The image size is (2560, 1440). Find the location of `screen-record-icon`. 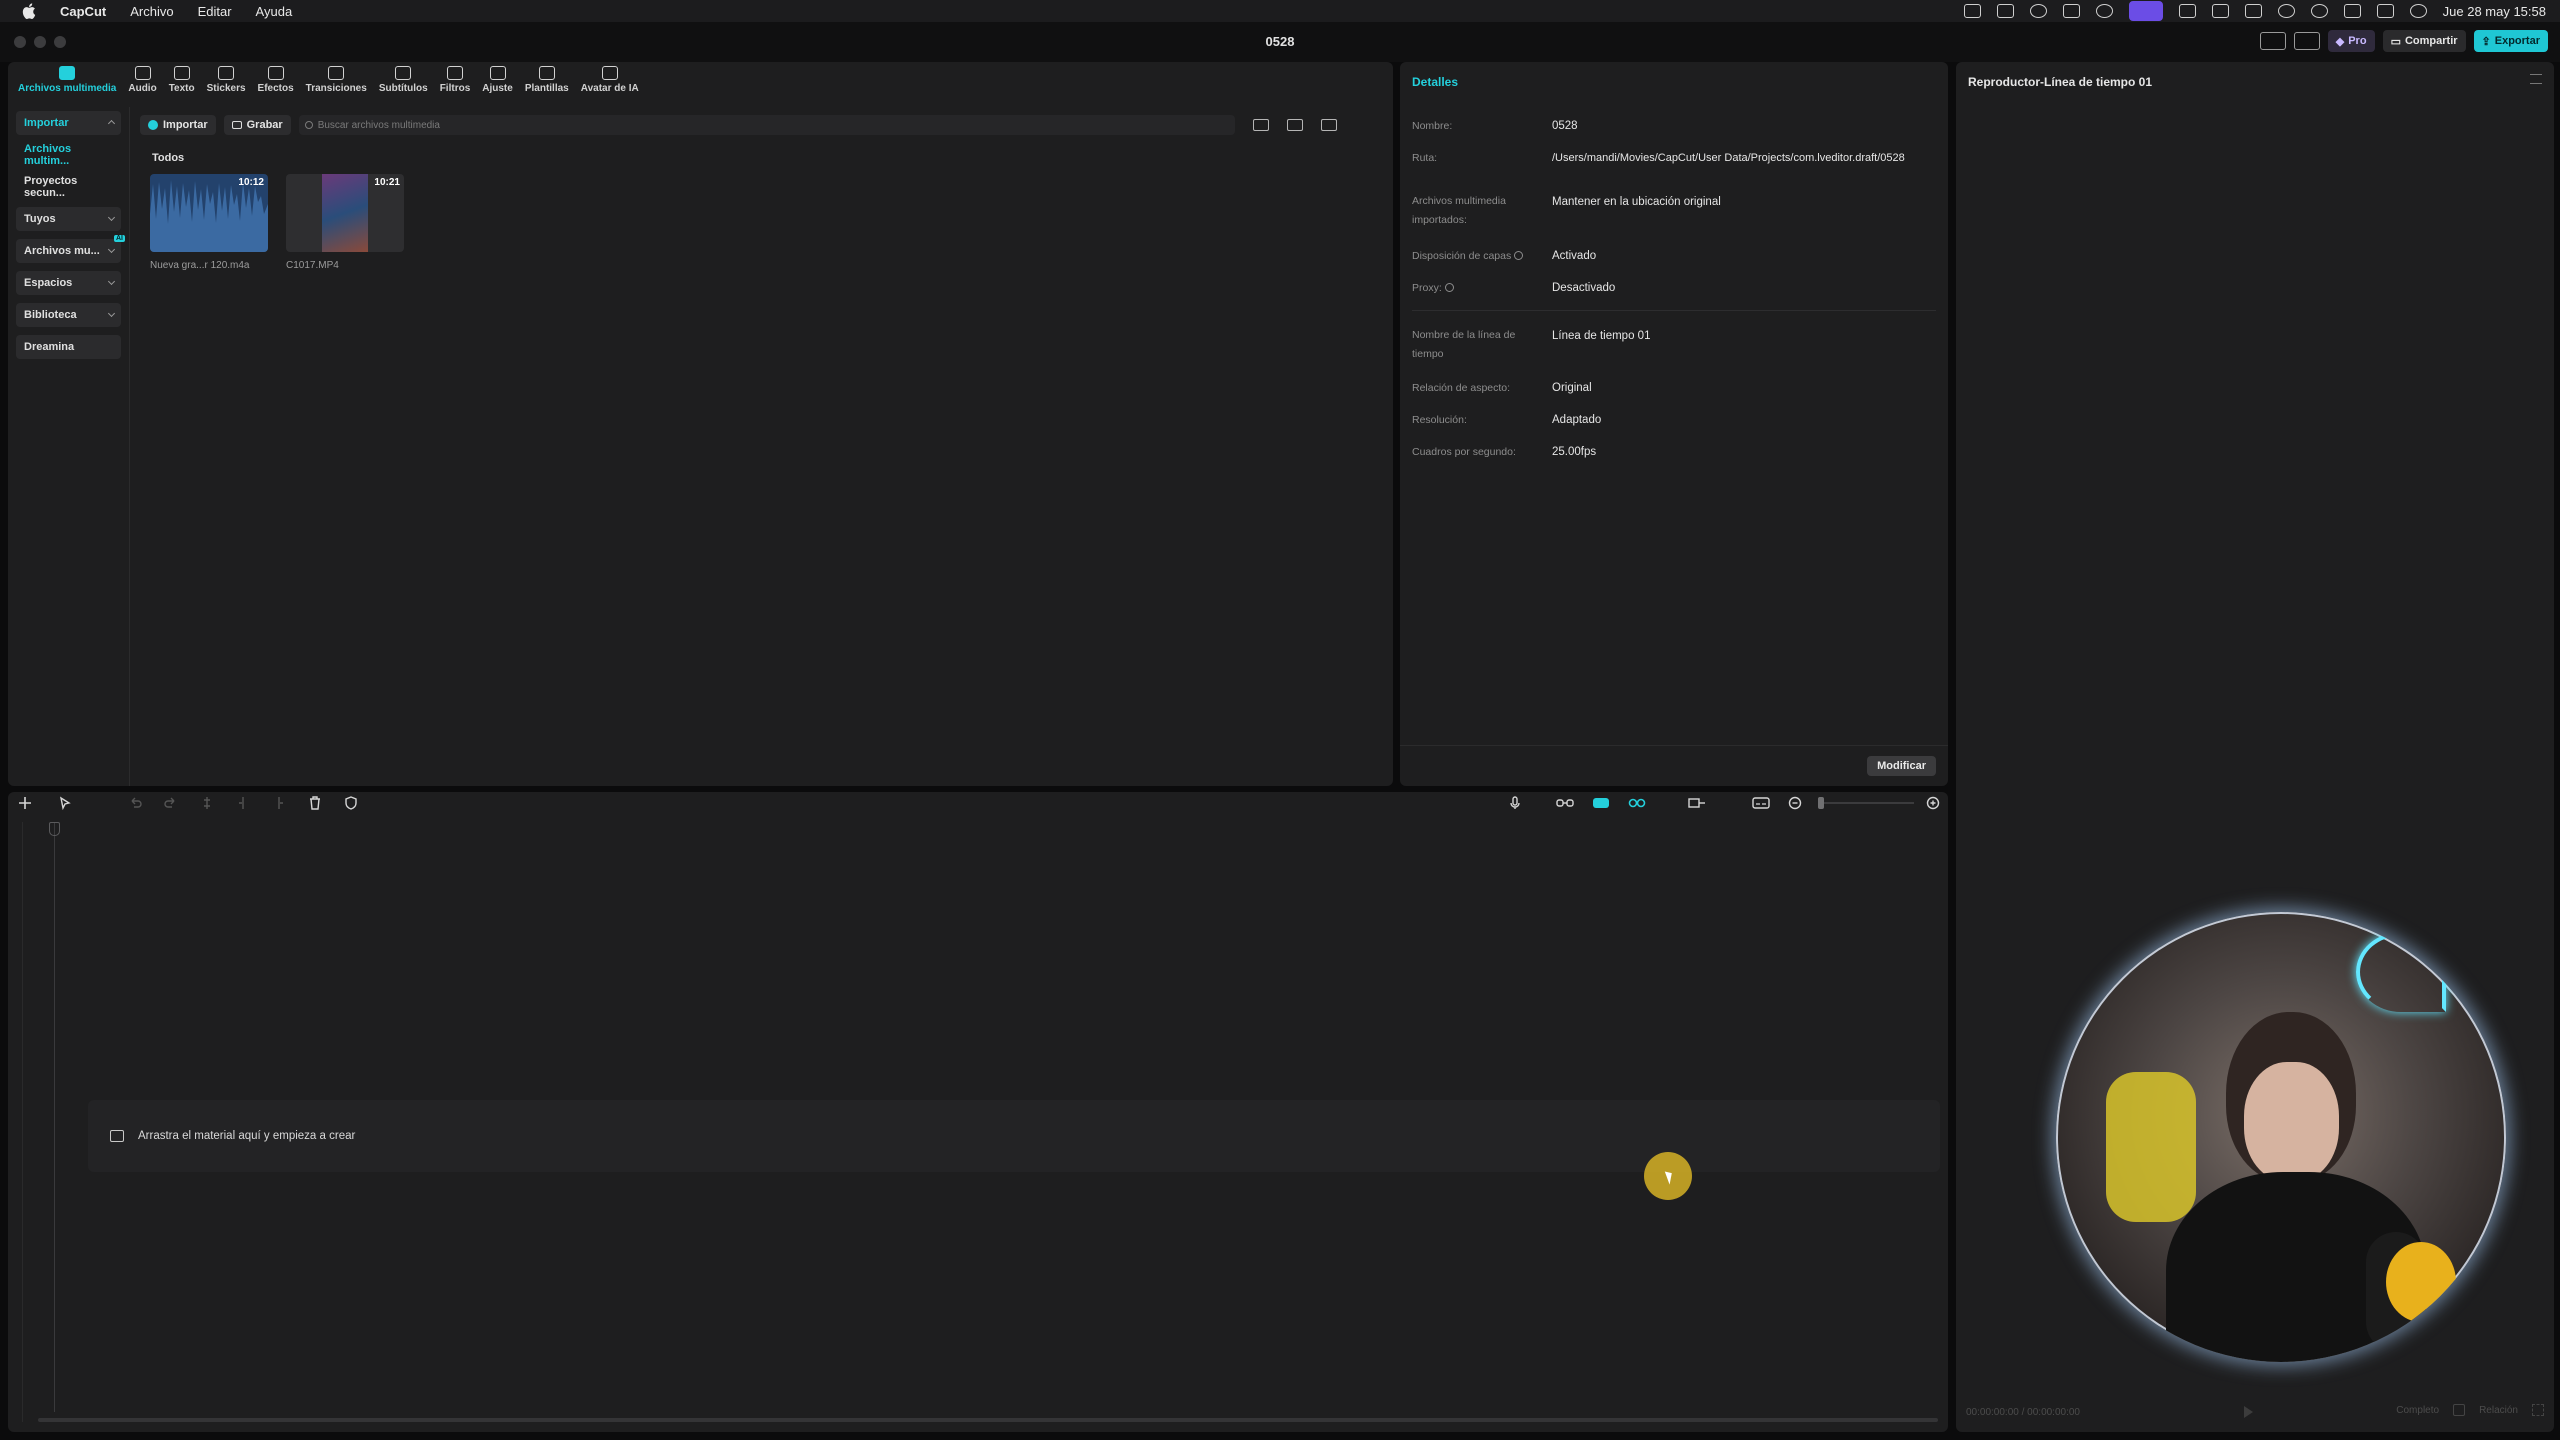

screen-record-icon is located at coordinates (2005, 11).